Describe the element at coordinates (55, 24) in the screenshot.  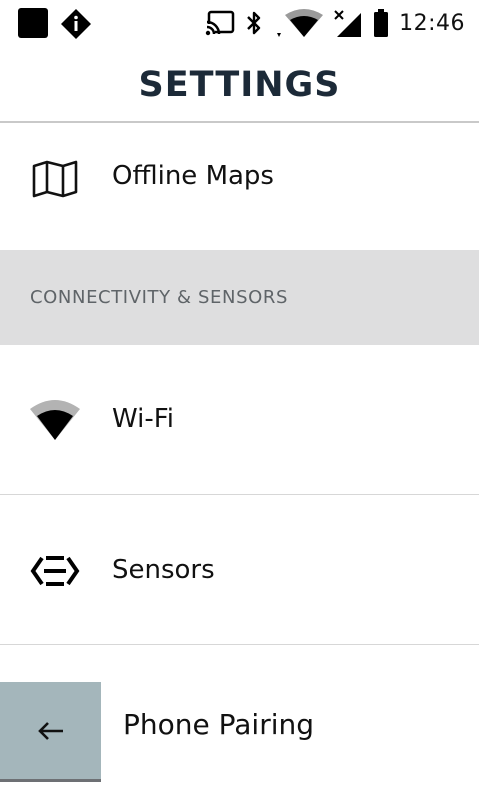
I see `status-left-icons` at that location.